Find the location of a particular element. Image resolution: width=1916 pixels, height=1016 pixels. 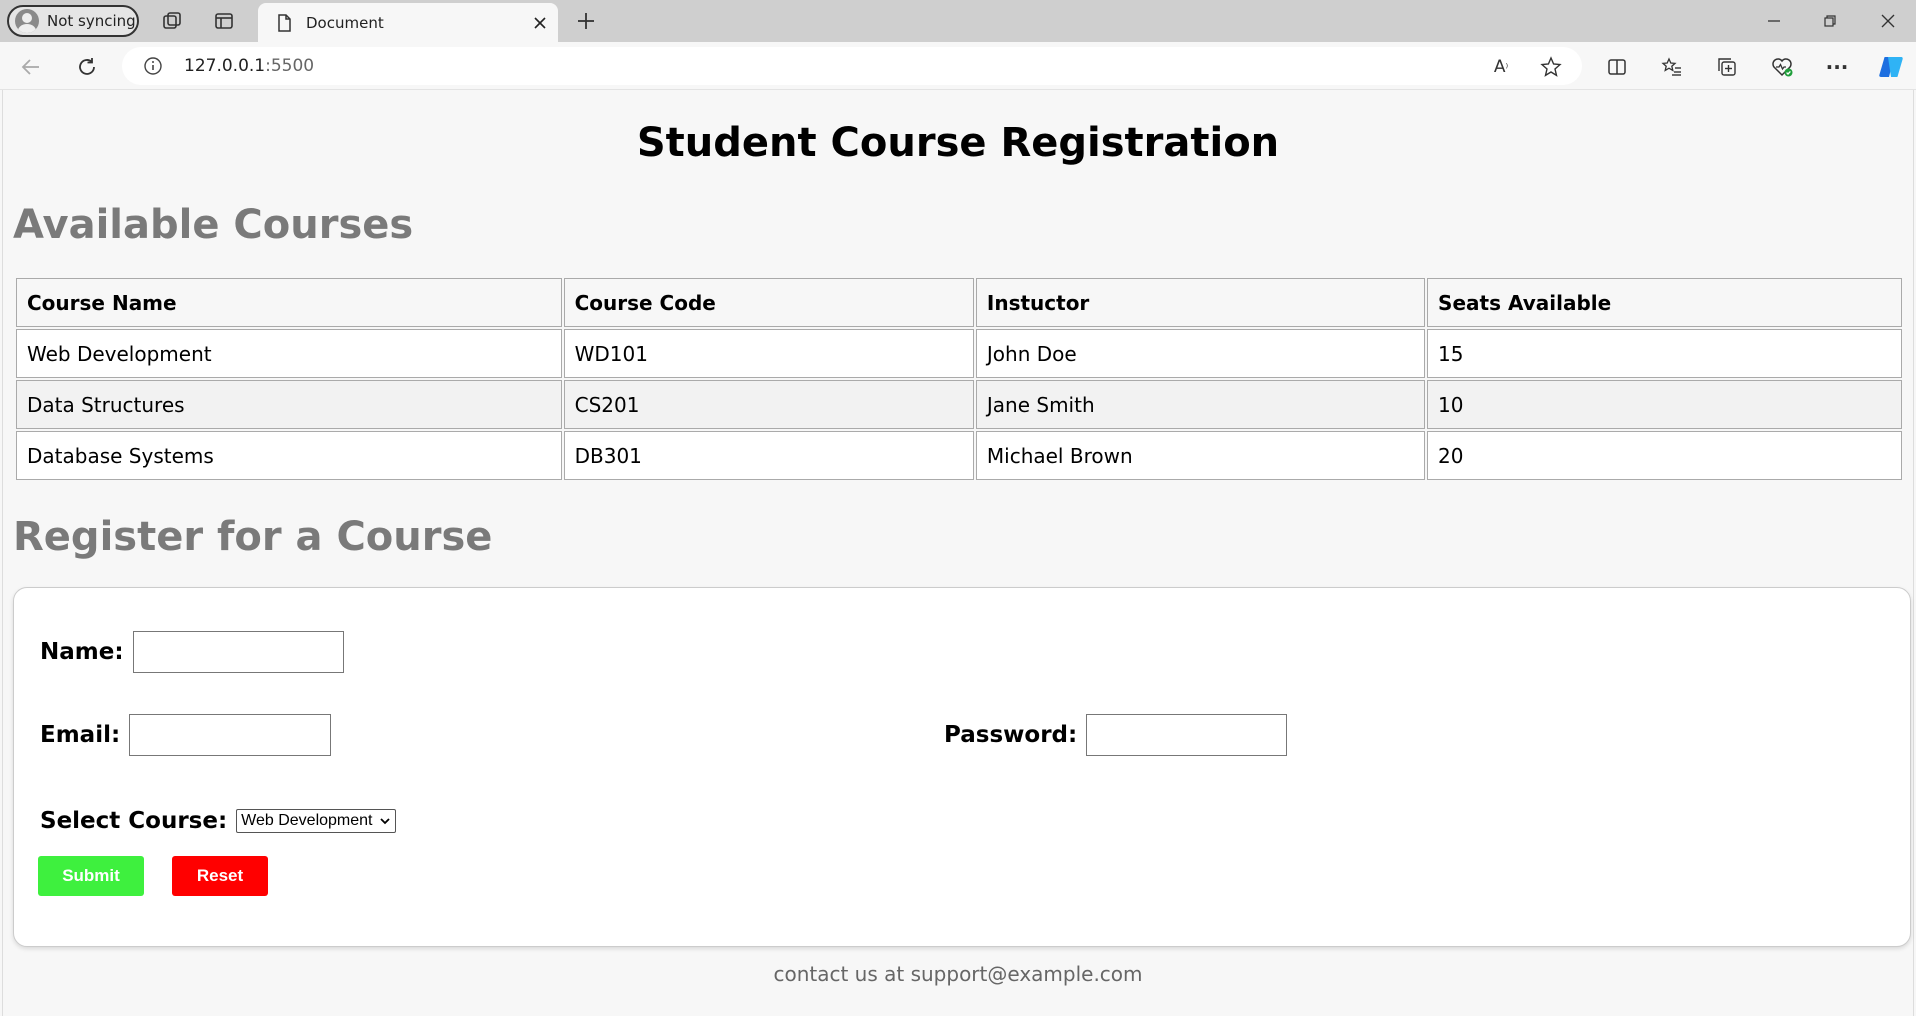

url-host: 127.0.0.1 is located at coordinates (225, 66).